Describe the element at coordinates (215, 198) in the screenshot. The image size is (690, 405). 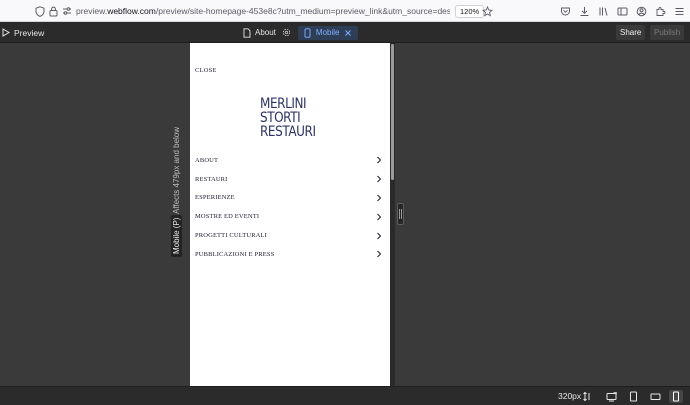
I see `menu-item-label: ESPERIENZE` at that location.